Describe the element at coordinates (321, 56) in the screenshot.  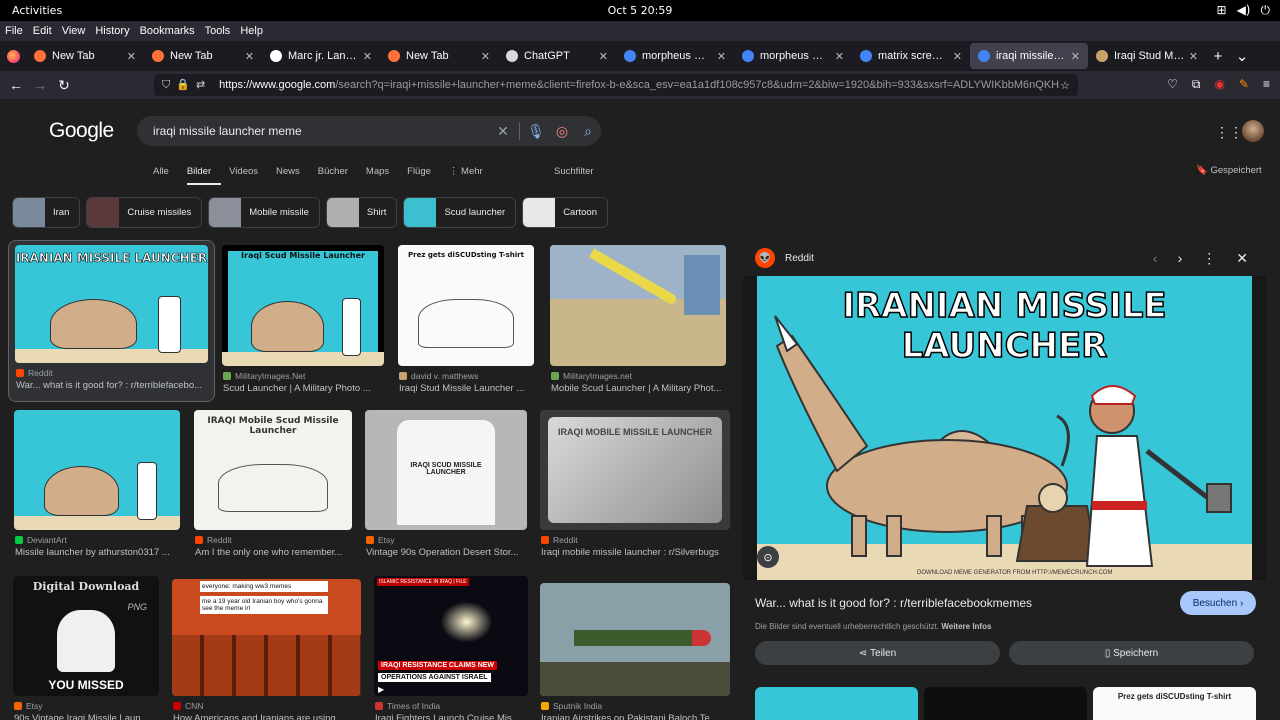
I see `browser-tab: Marc jr. Lan-Dolt (@ ✕` at that location.